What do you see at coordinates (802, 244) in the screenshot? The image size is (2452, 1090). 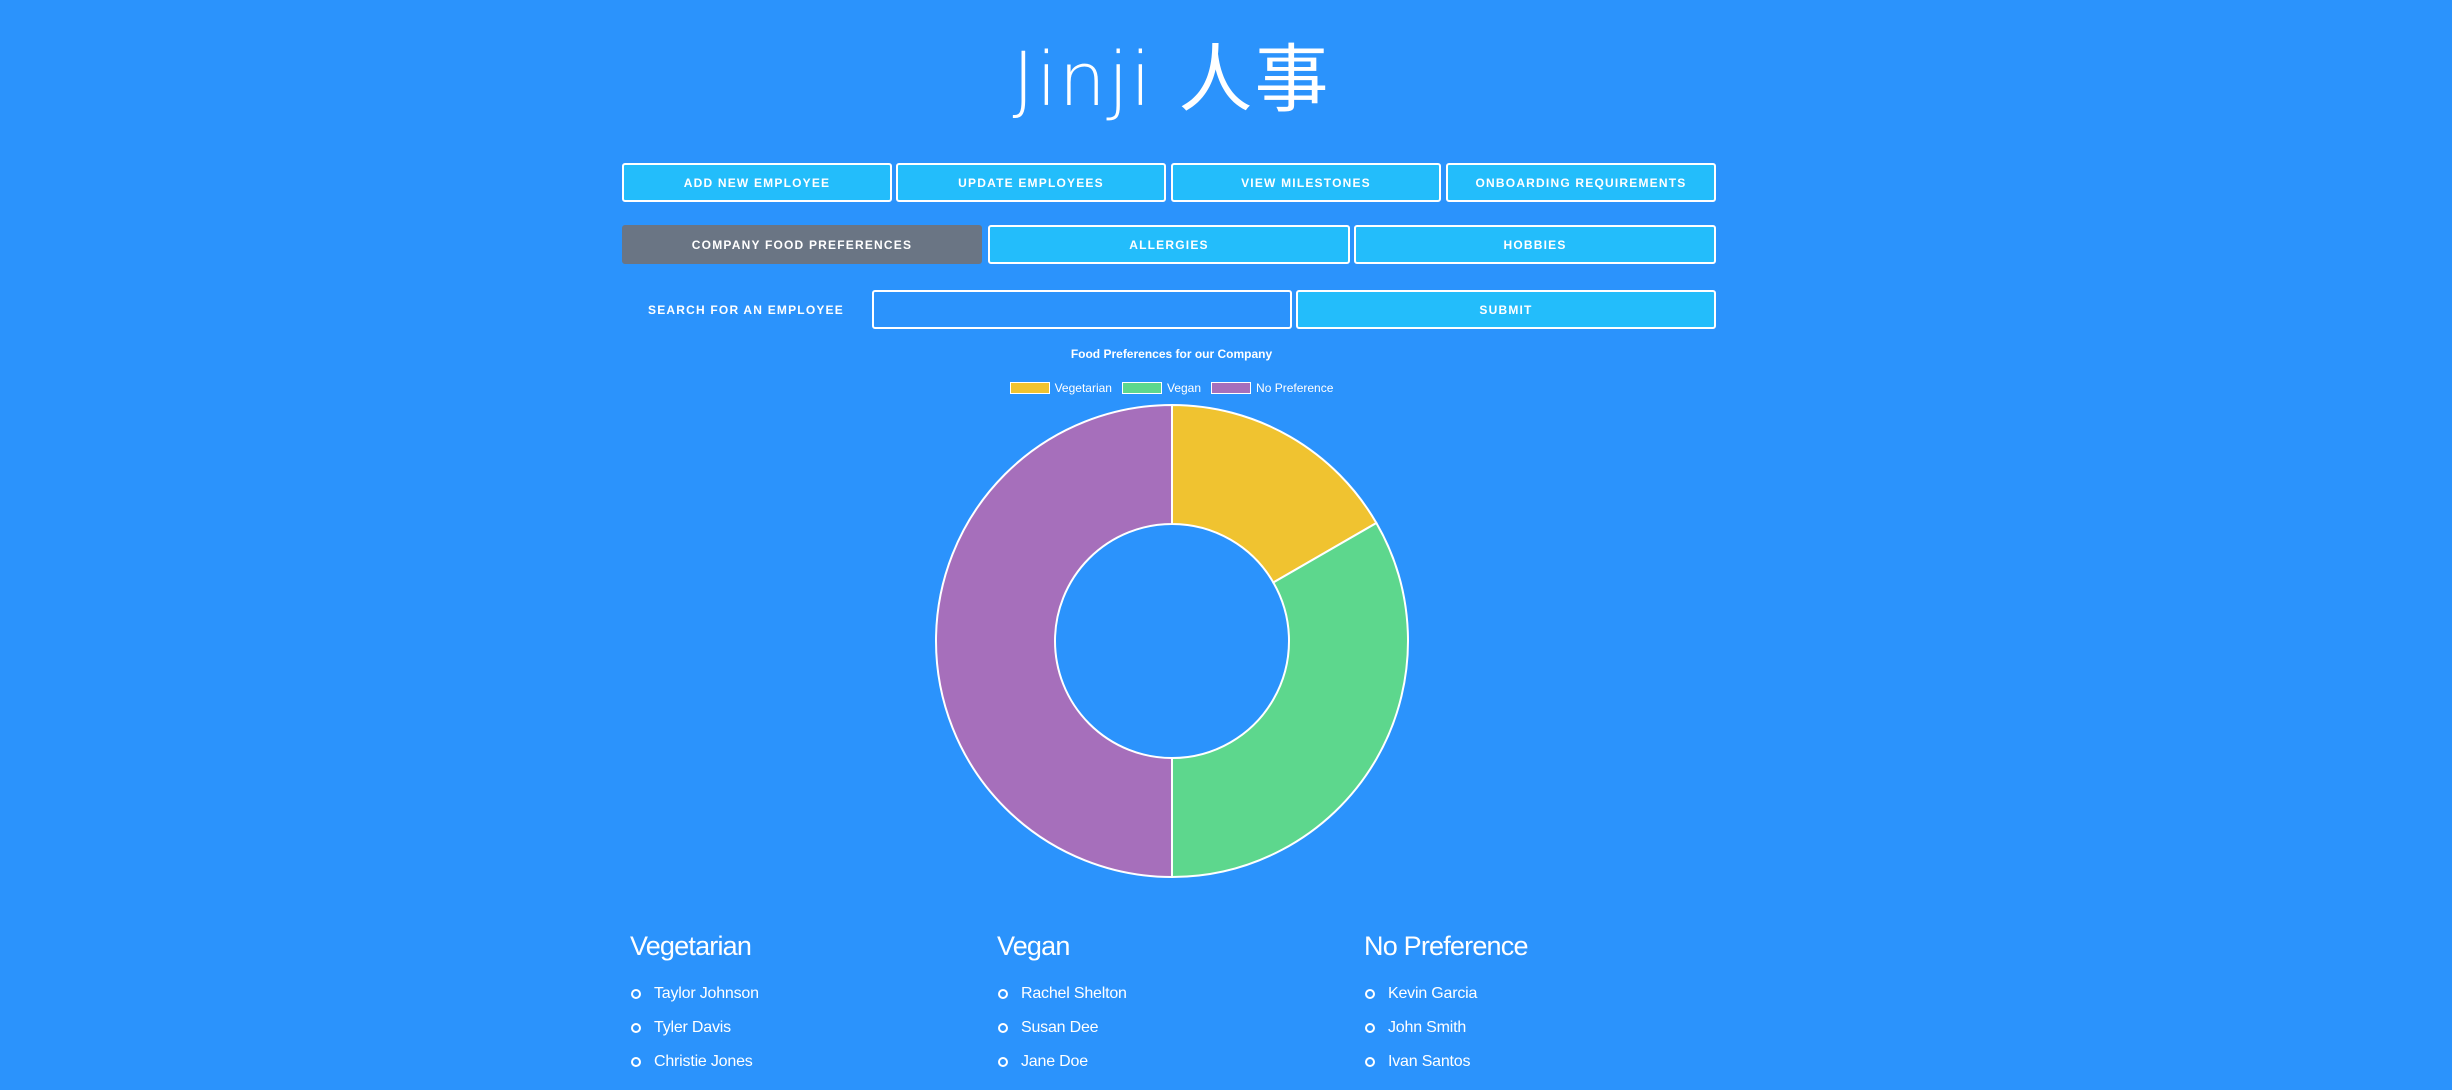 I see `company-food-preferences-button: COMPANY FOOD PREFERENCES` at bounding box center [802, 244].